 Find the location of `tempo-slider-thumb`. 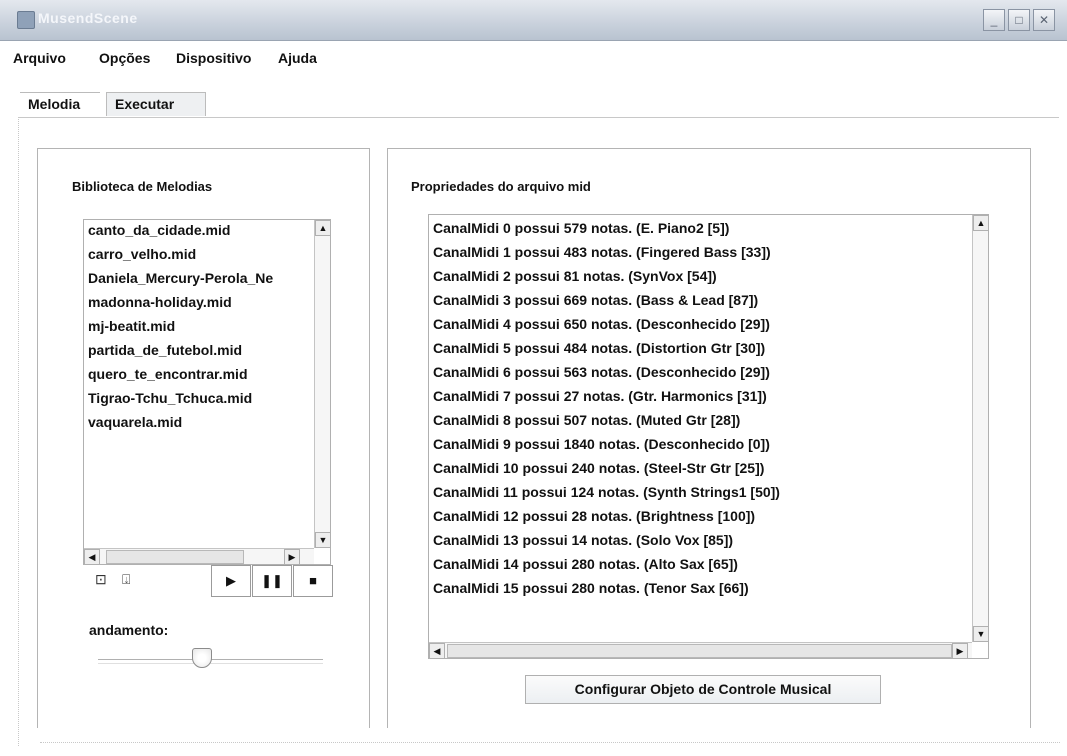

tempo-slider-thumb is located at coordinates (201, 658).